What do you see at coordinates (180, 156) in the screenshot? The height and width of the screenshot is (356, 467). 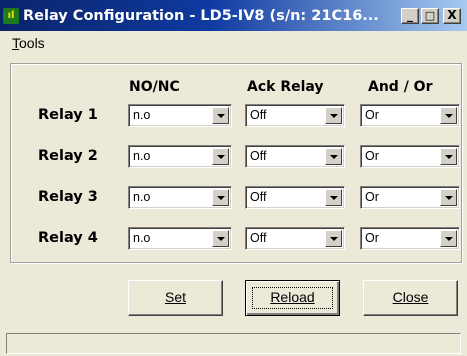 I see `relay-2-nonc-select: n.o` at bounding box center [180, 156].